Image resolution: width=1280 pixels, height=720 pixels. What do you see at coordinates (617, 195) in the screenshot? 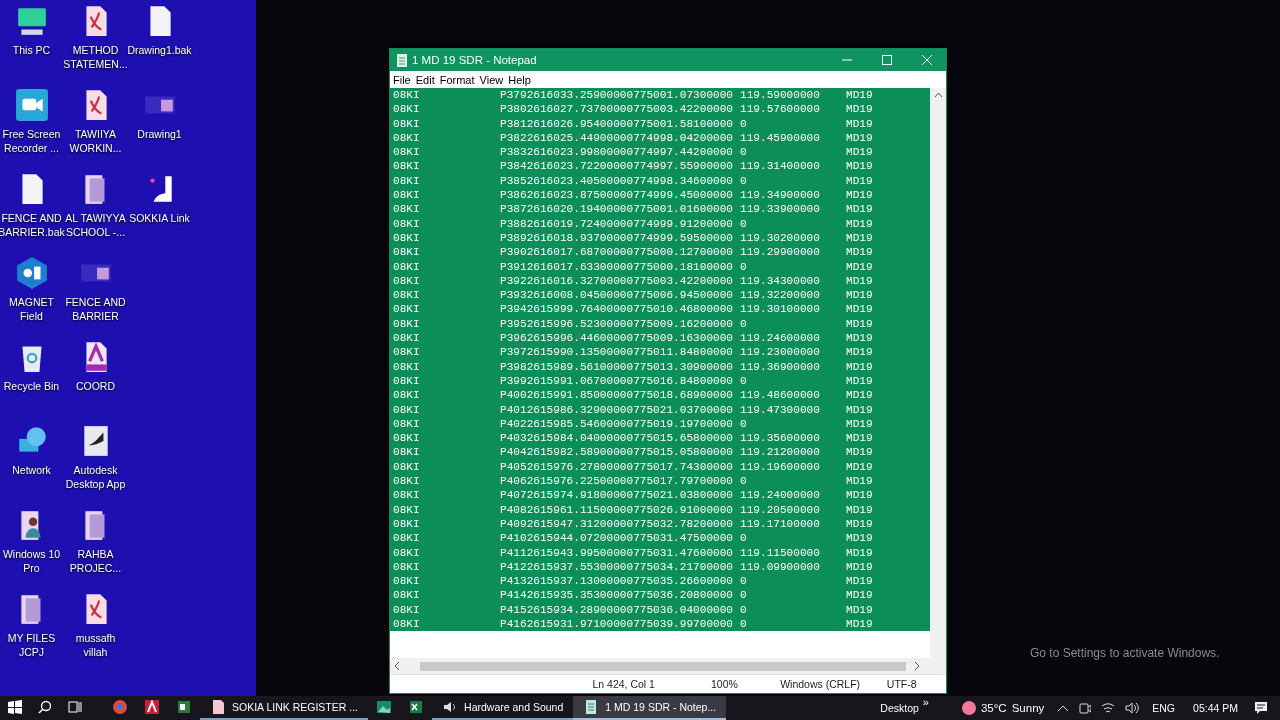
I see `point-record: P3862616023.87500000774999.45000000` at bounding box center [617, 195].